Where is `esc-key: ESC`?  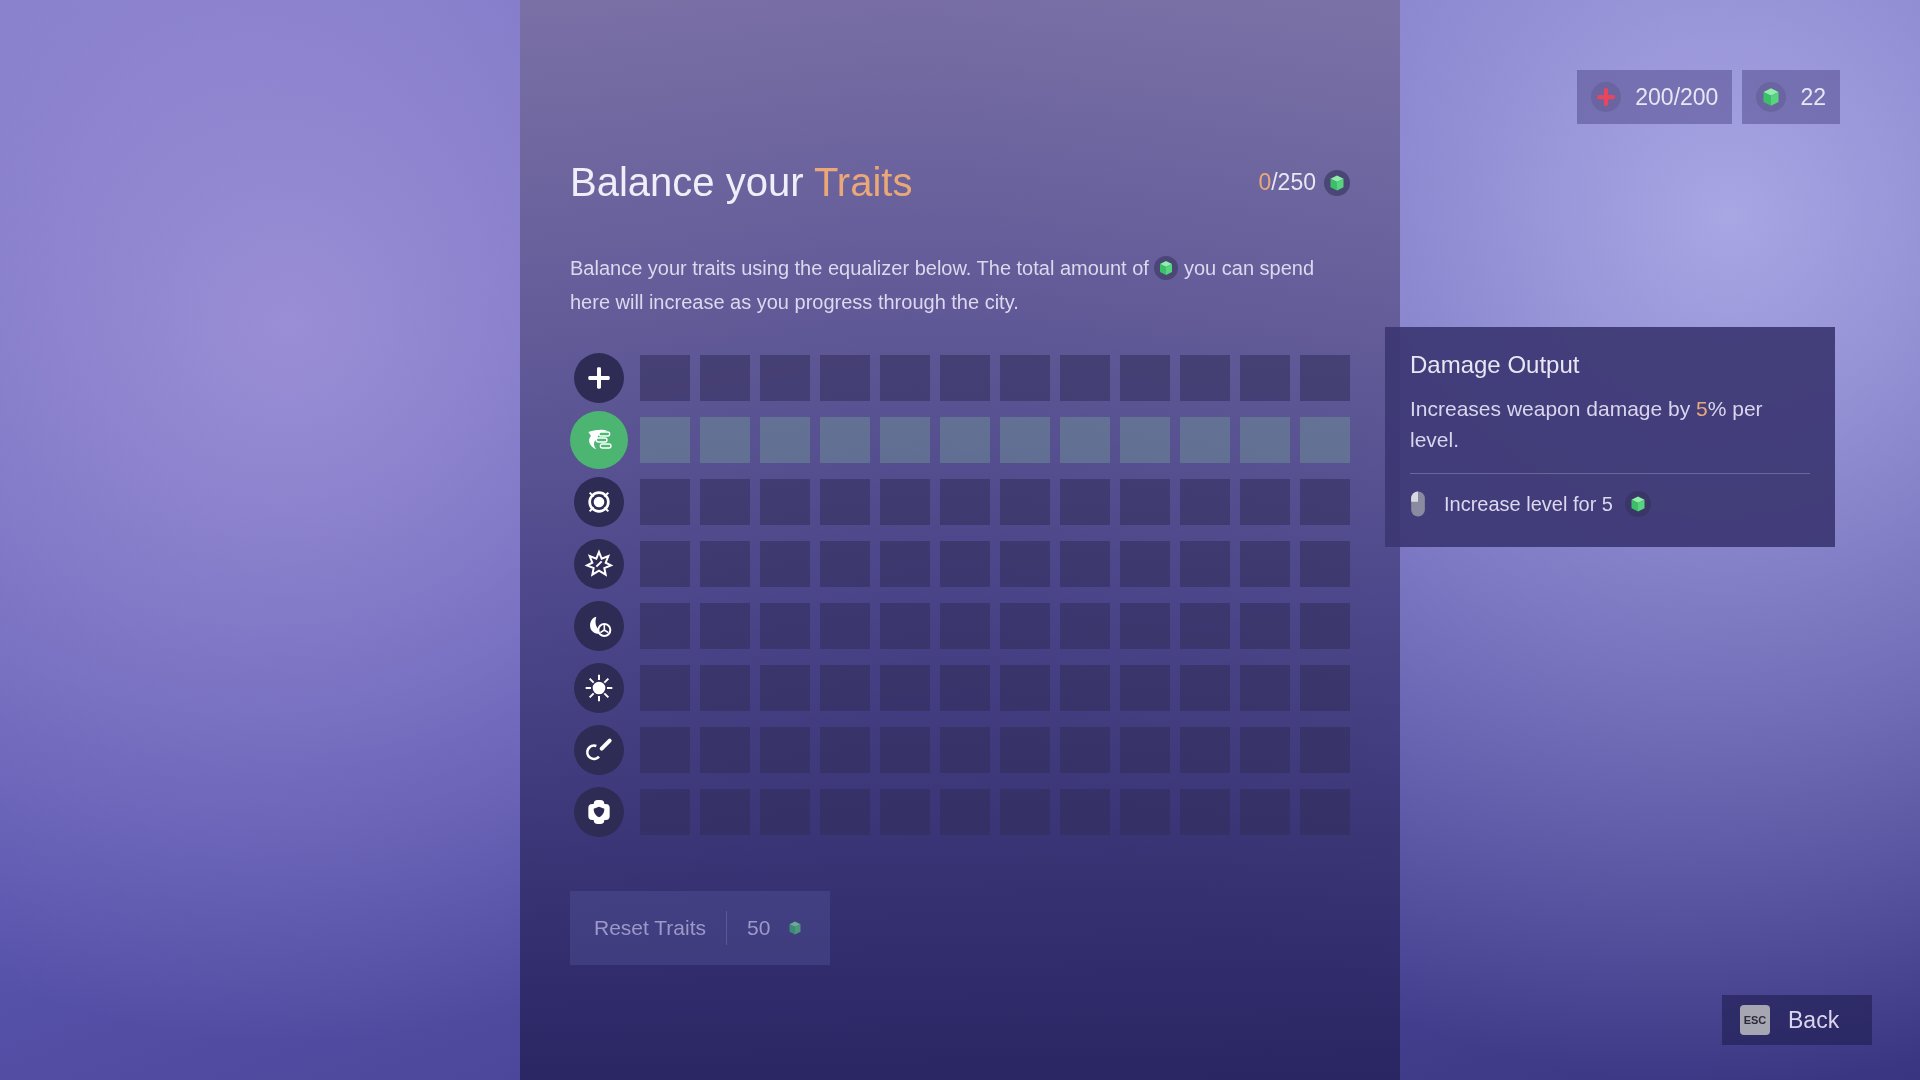 esc-key: ESC is located at coordinates (1755, 1020).